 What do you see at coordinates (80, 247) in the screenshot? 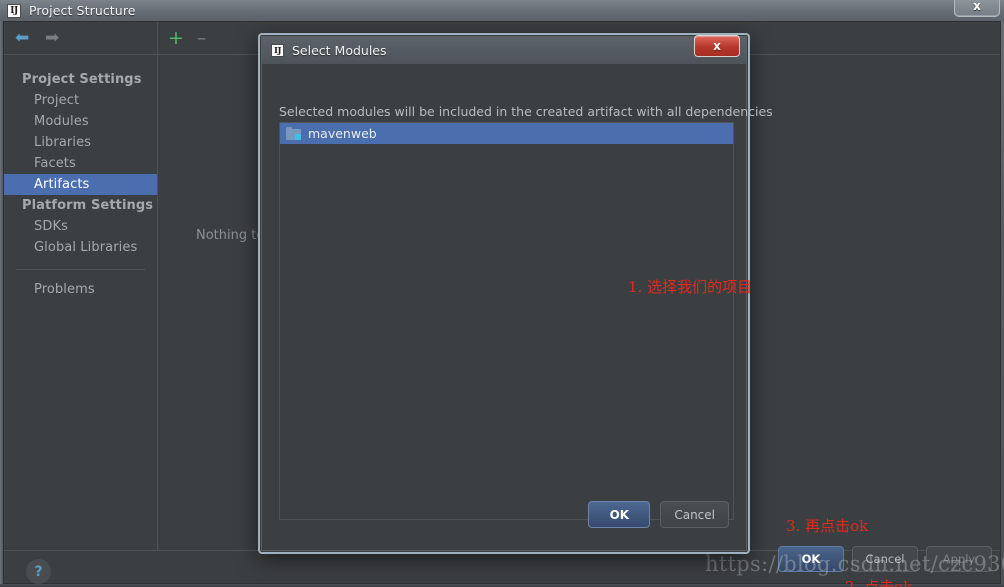
I see `sidebar-item-global-libraries: Global Libraries` at bounding box center [80, 247].